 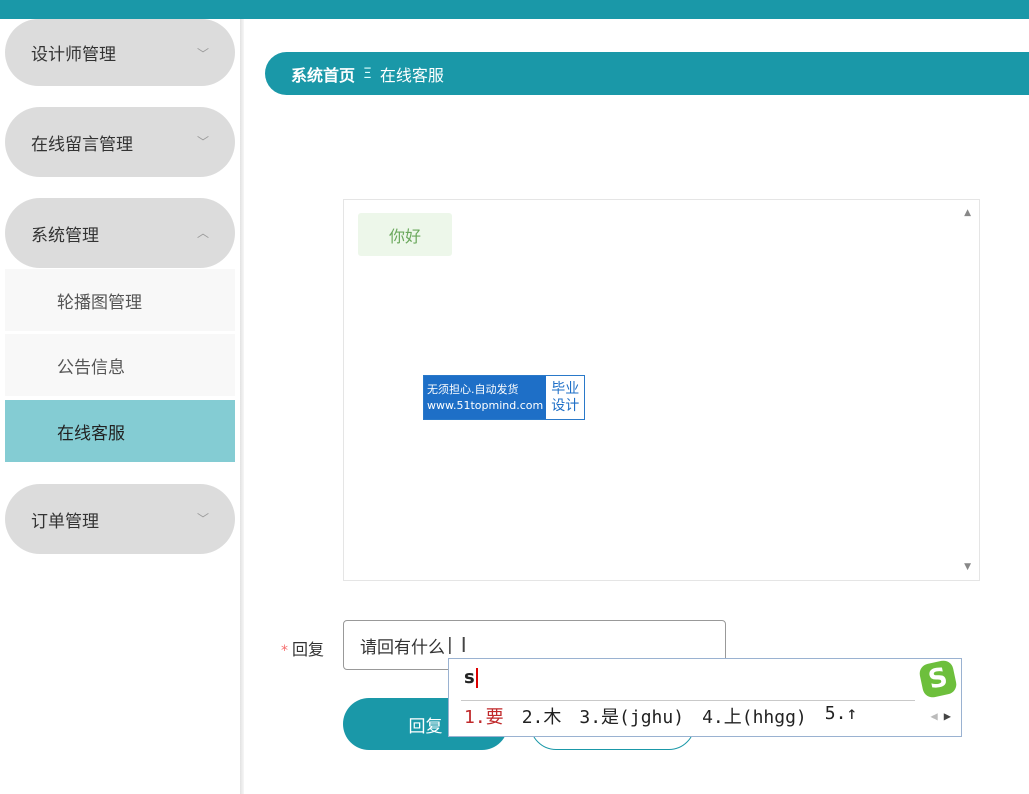 What do you see at coordinates (99, 302) in the screenshot?
I see `submenu-label: 轮播图管理` at bounding box center [99, 302].